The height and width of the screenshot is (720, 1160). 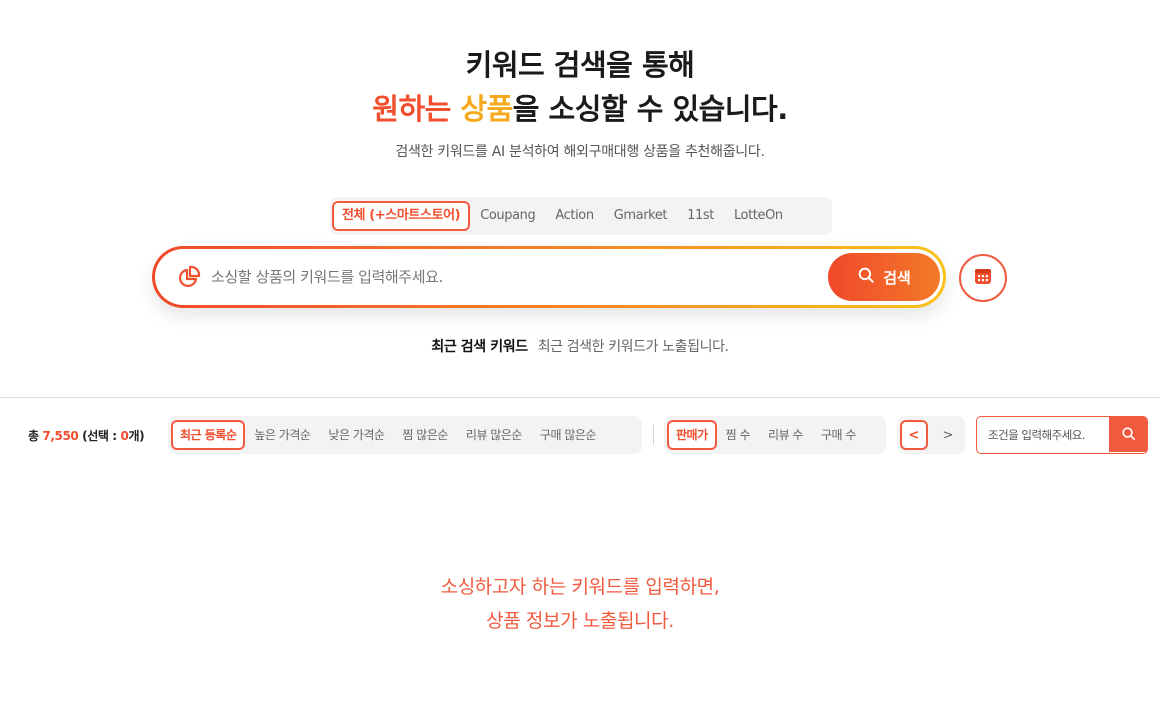 What do you see at coordinates (401, 216) in the screenshot?
I see `tab-all: 전체 (+스마트스토어)` at bounding box center [401, 216].